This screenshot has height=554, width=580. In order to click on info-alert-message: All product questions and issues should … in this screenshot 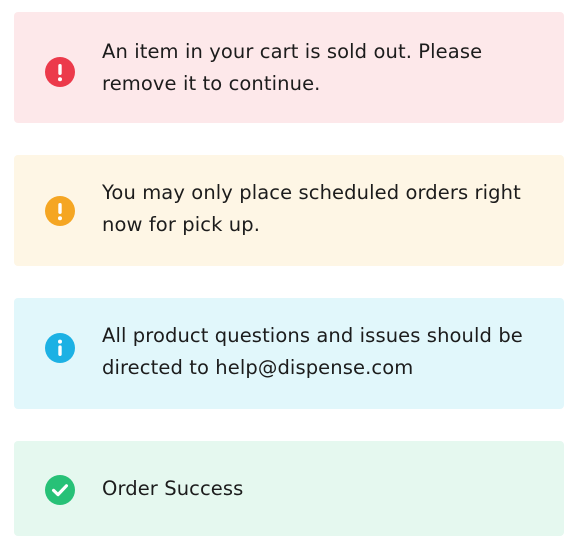, I will do `click(312, 351)`.